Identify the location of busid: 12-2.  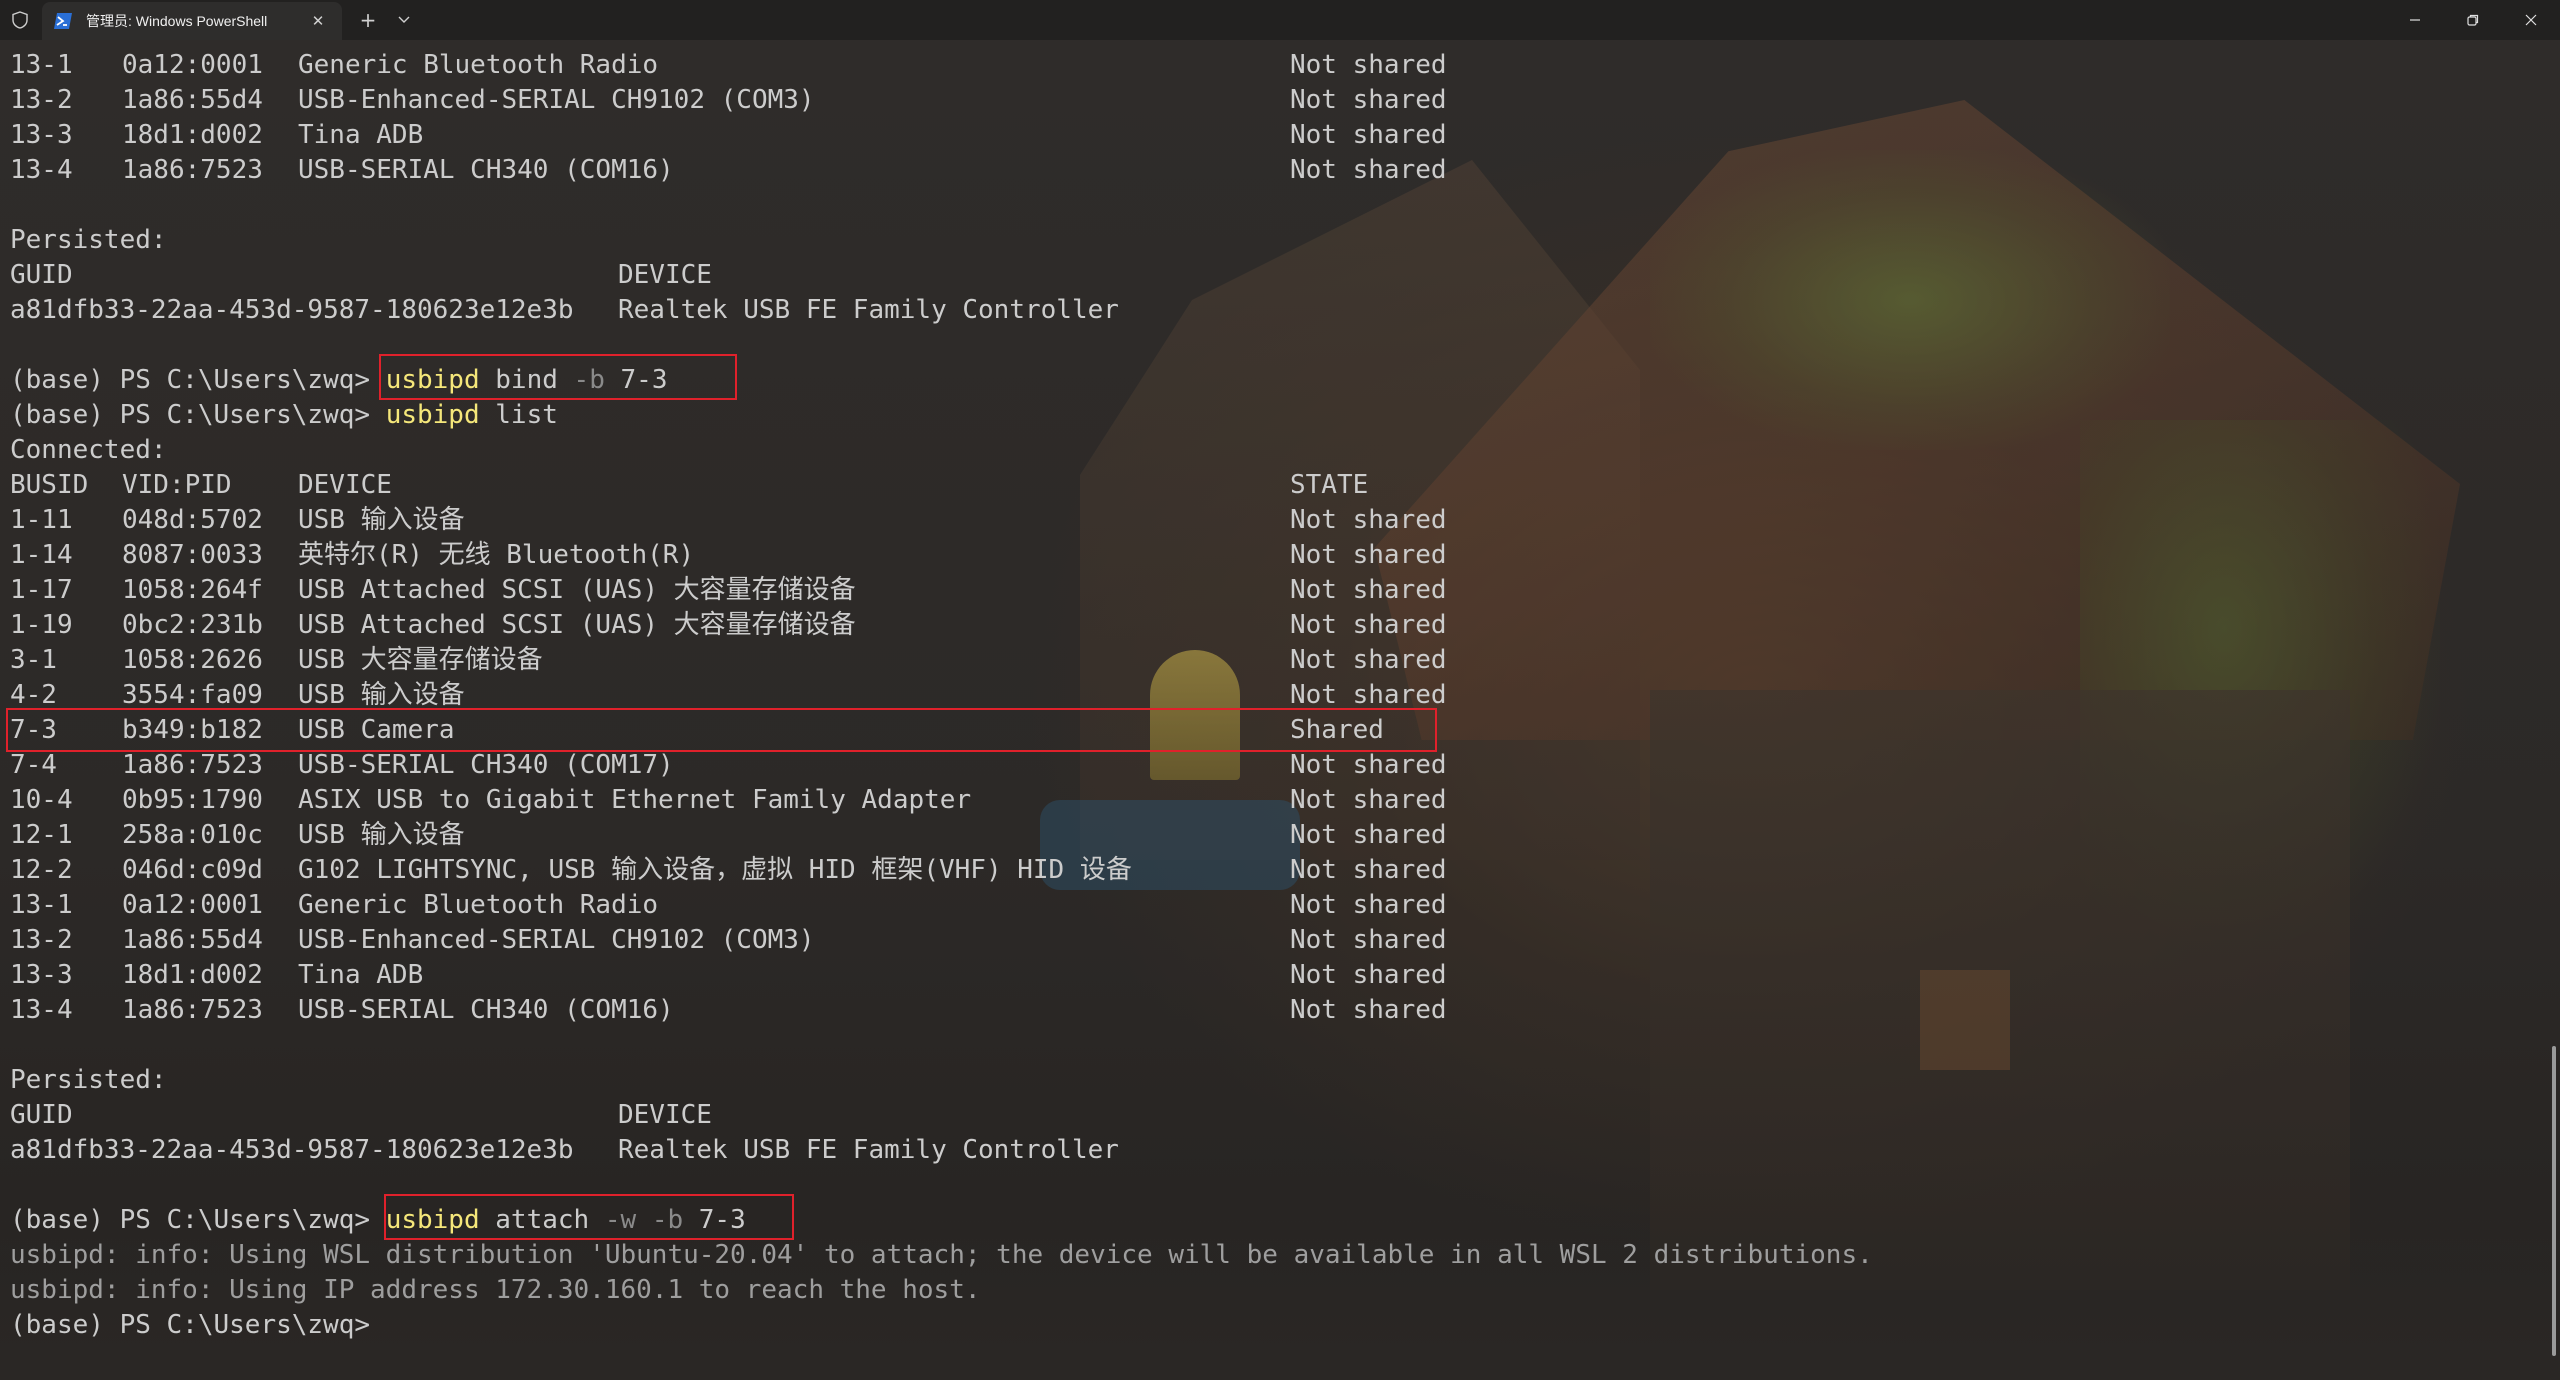
(41, 870).